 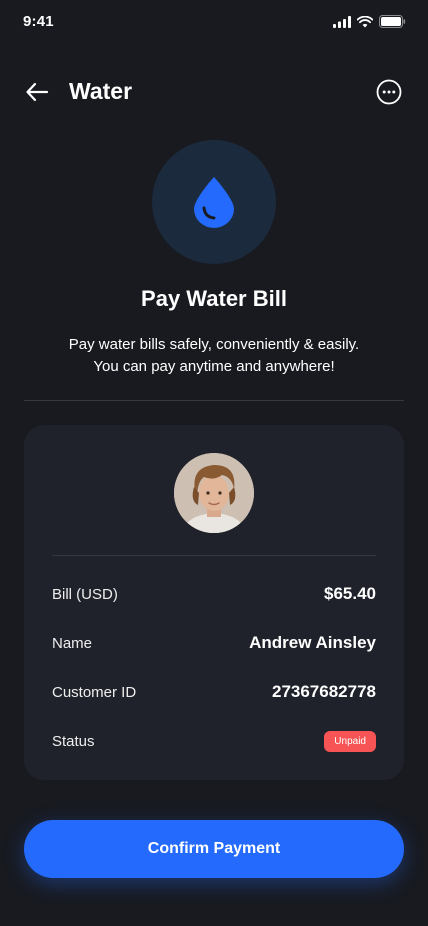 I want to click on arrow-left-icon, so click(x=37, y=92).